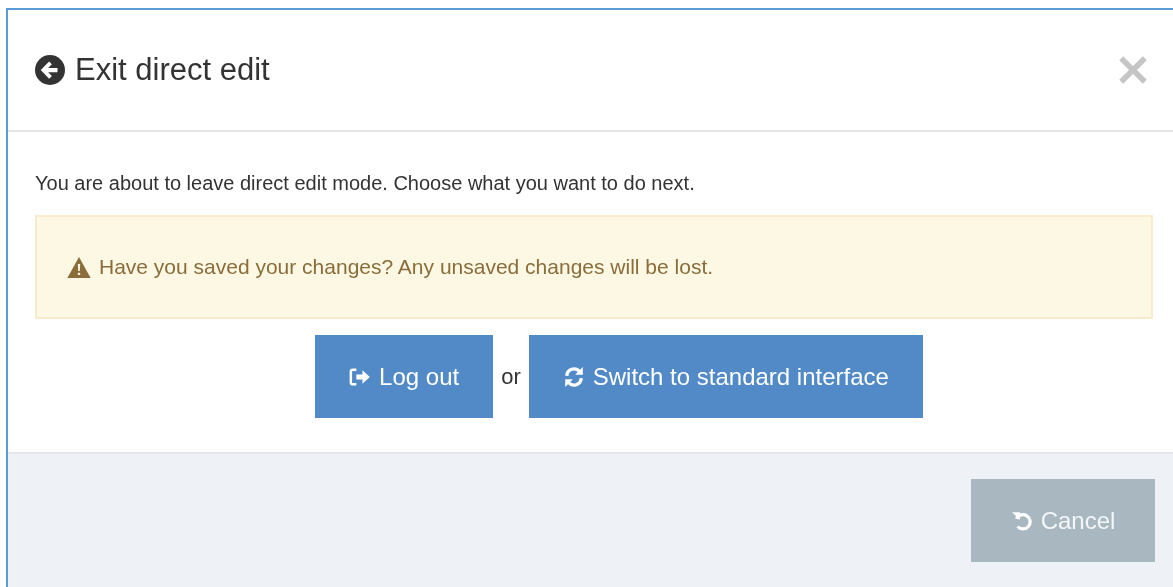  Describe the element at coordinates (511, 376) in the screenshot. I see `or-text: or` at that location.